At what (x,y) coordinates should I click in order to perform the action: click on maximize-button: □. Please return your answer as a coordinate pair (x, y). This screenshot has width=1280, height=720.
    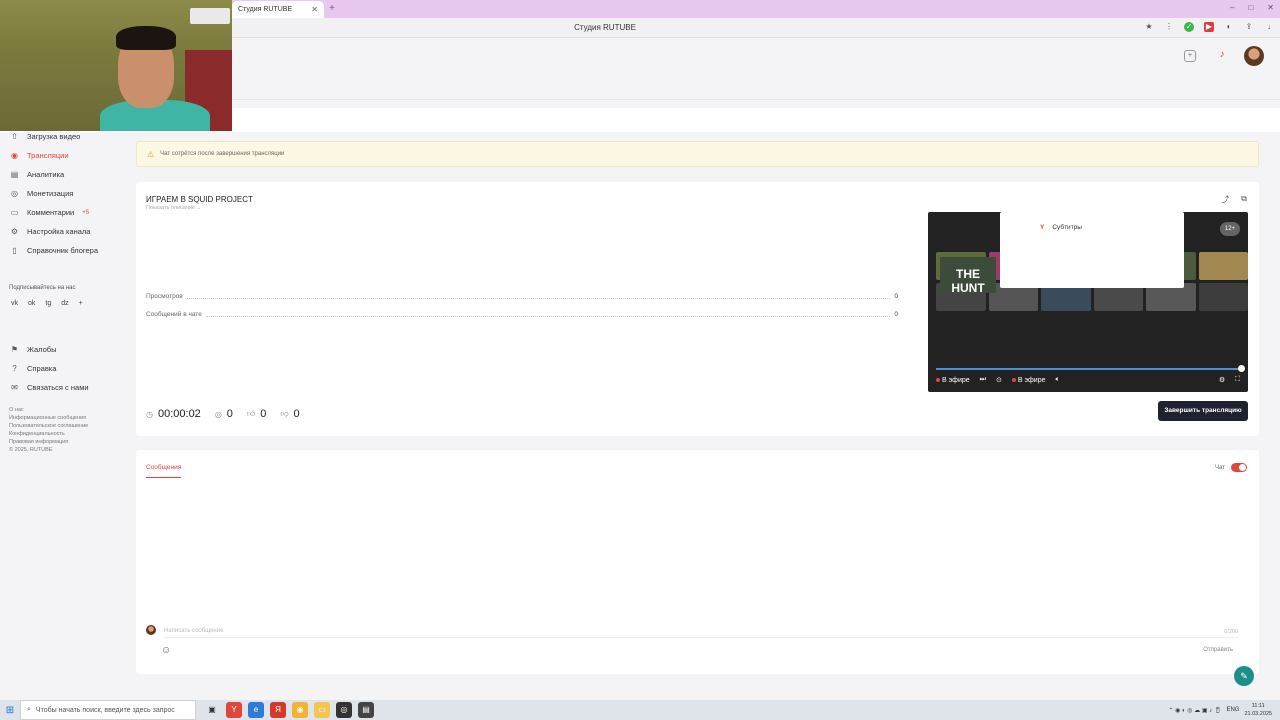
    Looking at the image, I should click on (1250, 7).